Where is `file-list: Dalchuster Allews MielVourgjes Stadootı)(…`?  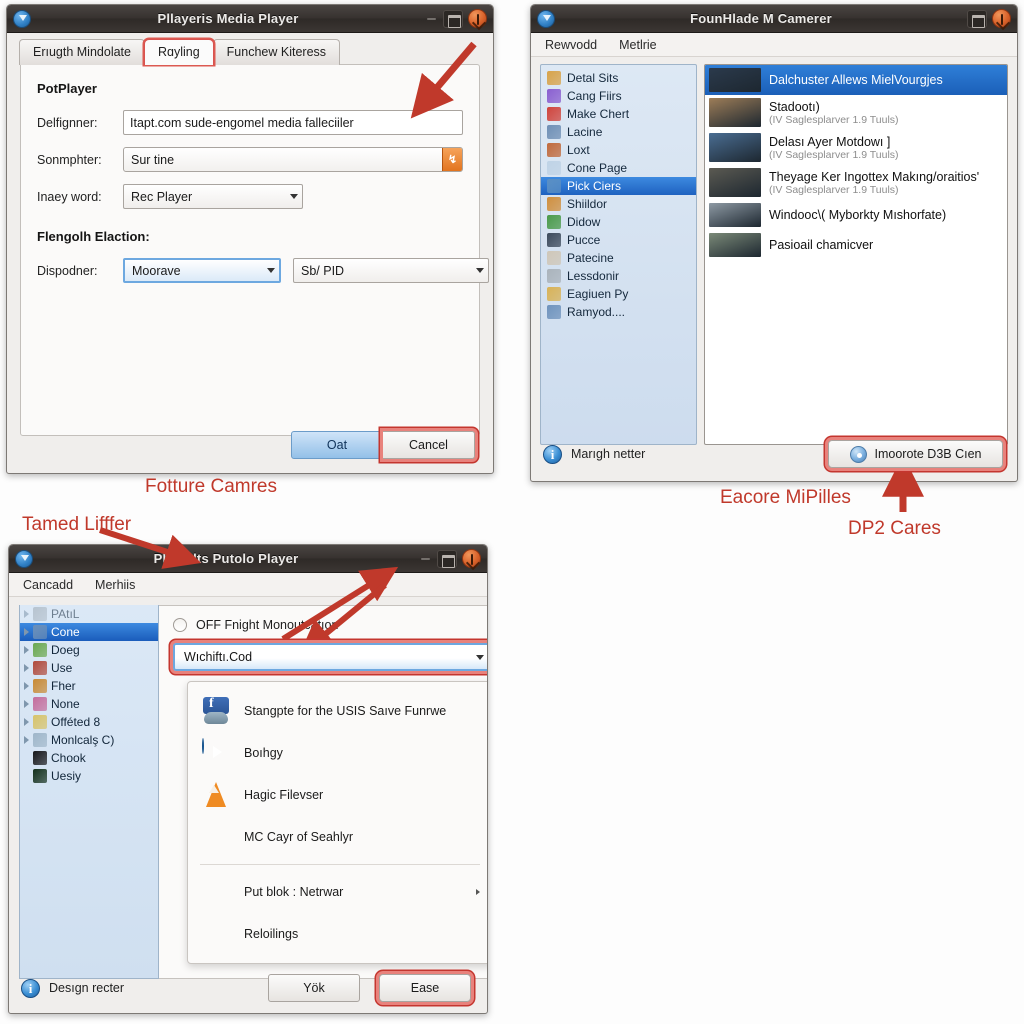
file-list: Dalchuster Allews MielVourgjes Stadootı)(… is located at coordinates (856, 254).